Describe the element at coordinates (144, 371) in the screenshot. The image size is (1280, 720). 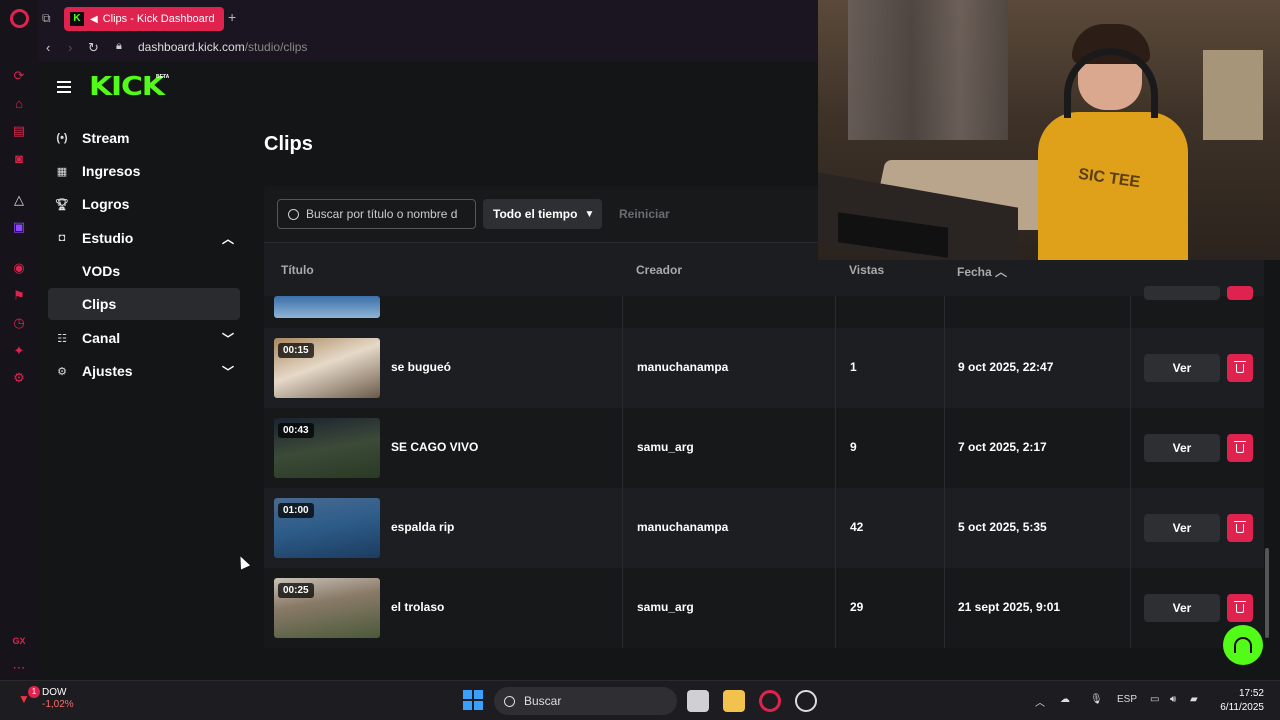
I see `sidebar-item-ajustes: ⚙ Ajustes ﹀` at that location.